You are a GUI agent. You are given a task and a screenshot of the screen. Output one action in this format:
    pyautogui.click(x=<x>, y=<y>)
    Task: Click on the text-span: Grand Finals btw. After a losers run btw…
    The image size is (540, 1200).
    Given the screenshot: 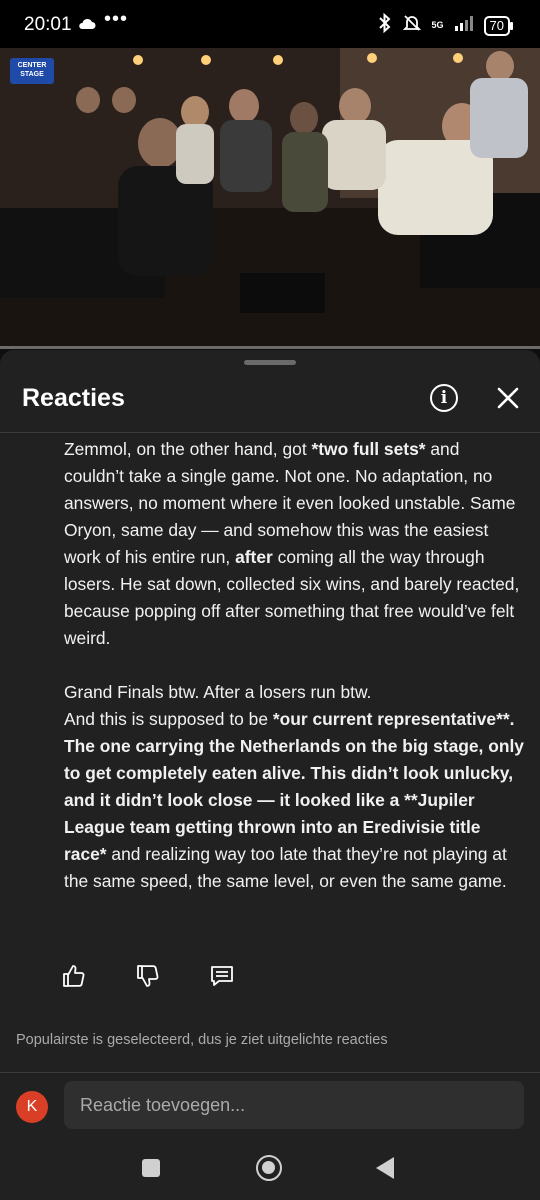 What is the action you would take?
    pyautogui.click(x=218, y=692)
    